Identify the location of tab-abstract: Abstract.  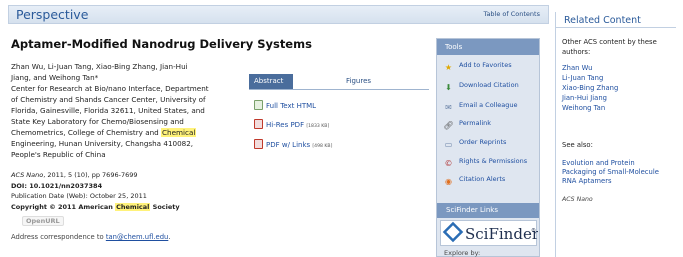
(271, 81).